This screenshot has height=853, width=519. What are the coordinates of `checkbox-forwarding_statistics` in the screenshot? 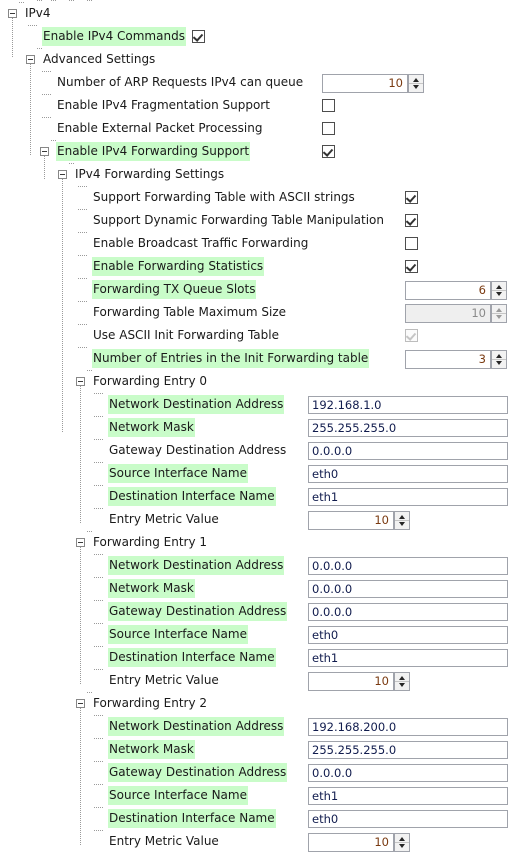 It's located at (411, 266).